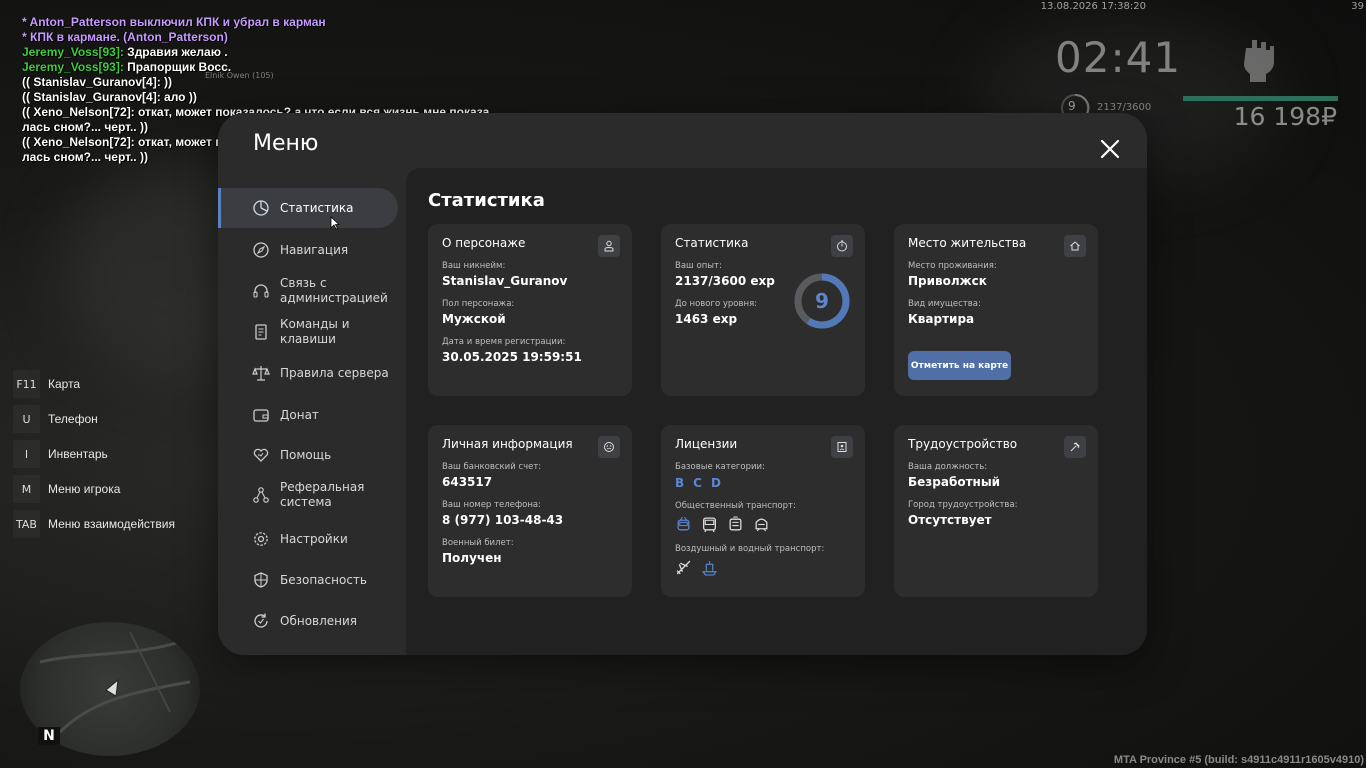  Describe the element at coordinates (26, 454) in the screenshot. I see `keybind-key: I` at that location.